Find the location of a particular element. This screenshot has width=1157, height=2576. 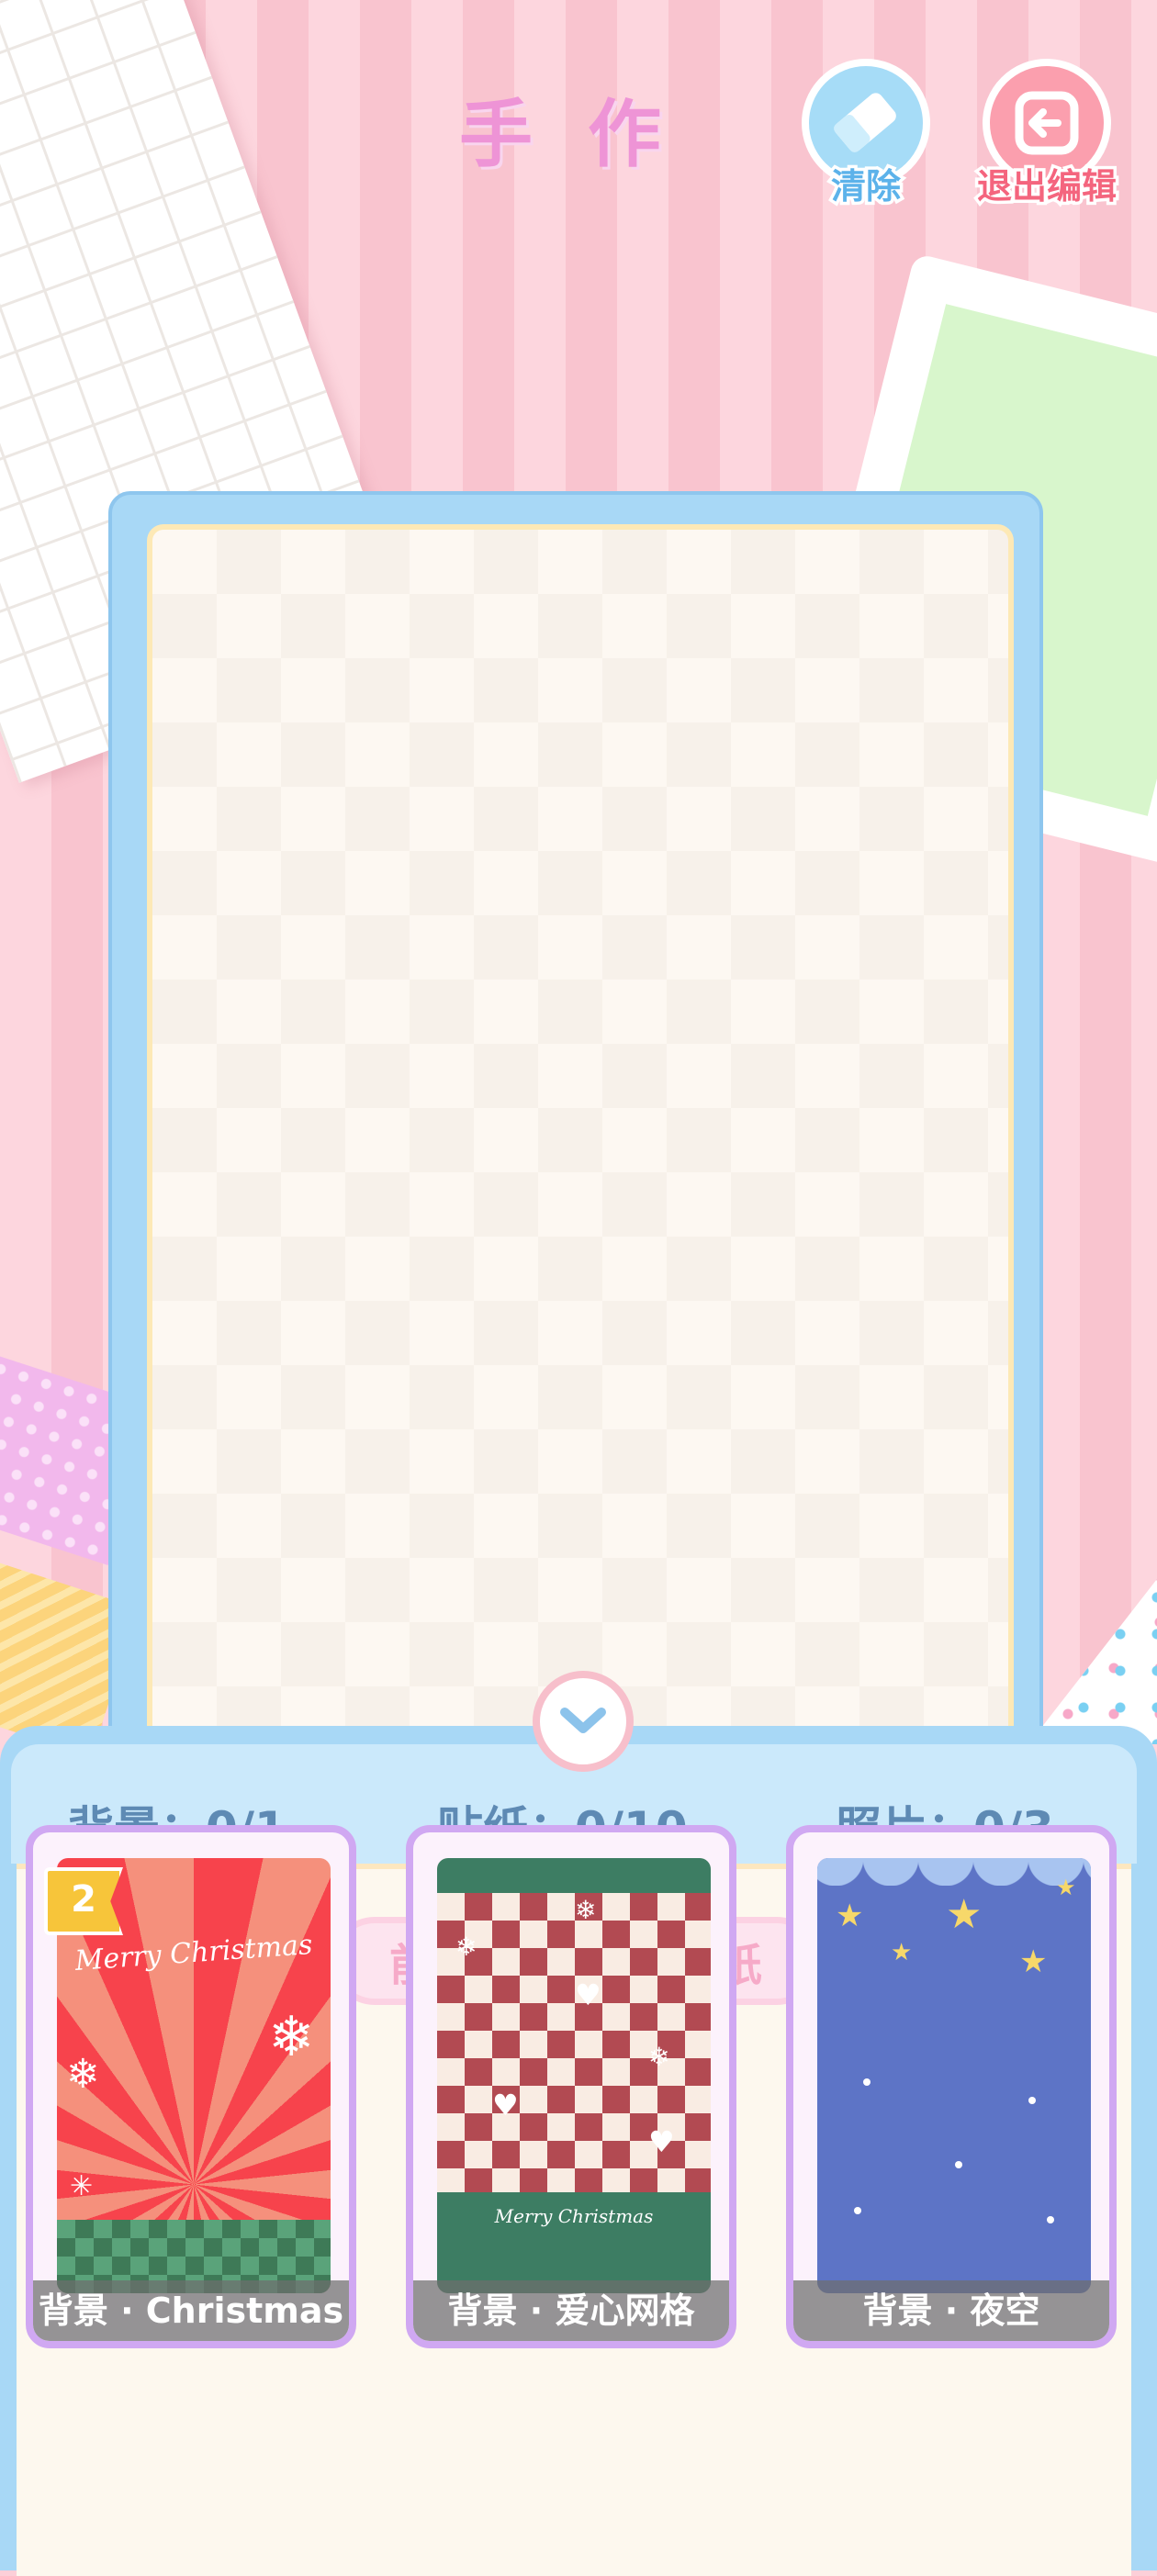

page-title: 手作 is located at coordinates (587, 134).